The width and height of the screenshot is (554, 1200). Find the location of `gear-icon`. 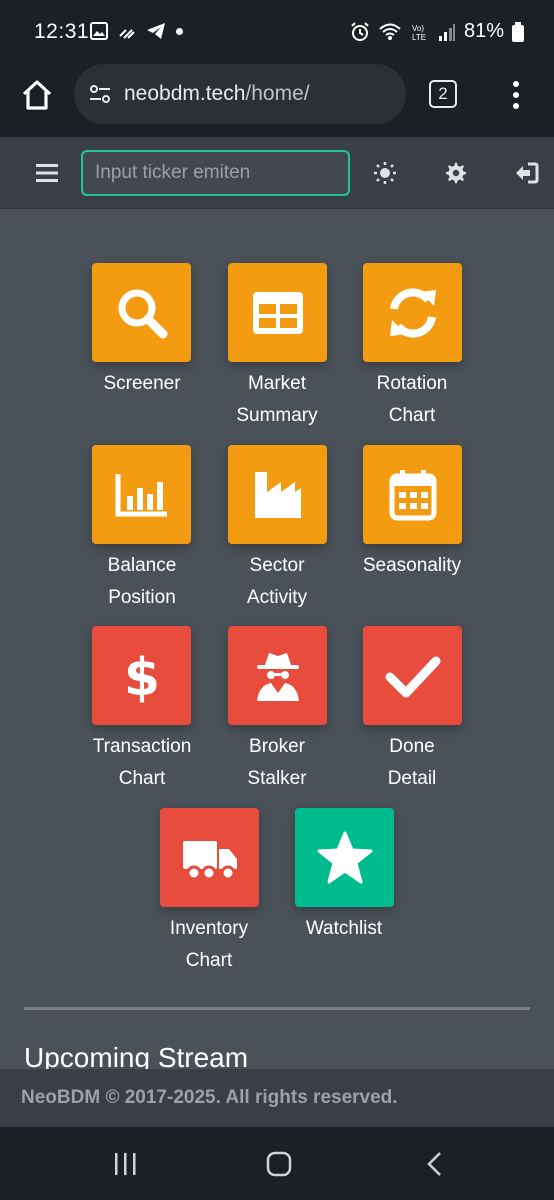

gear-icon is located at coordinates (456, 173).